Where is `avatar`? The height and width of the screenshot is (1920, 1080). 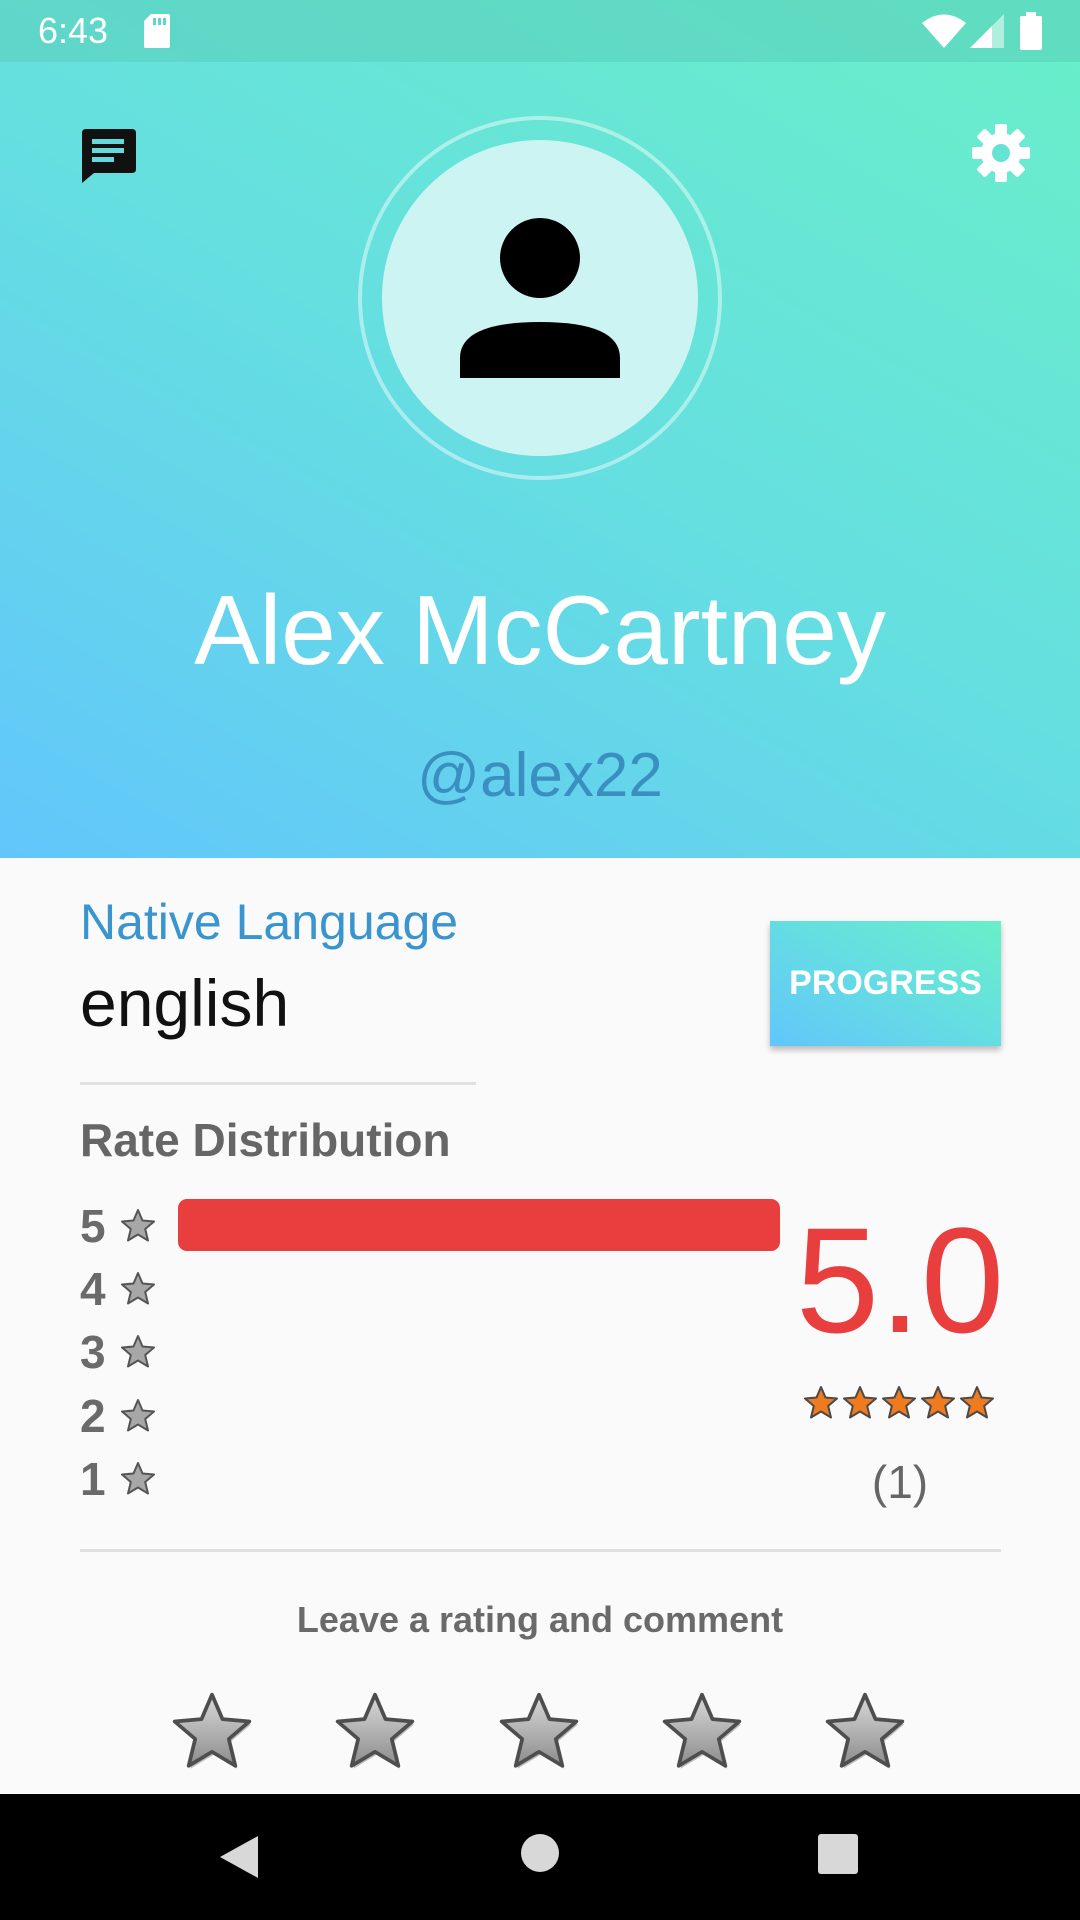
avatar is located at coordinates (540, 298).